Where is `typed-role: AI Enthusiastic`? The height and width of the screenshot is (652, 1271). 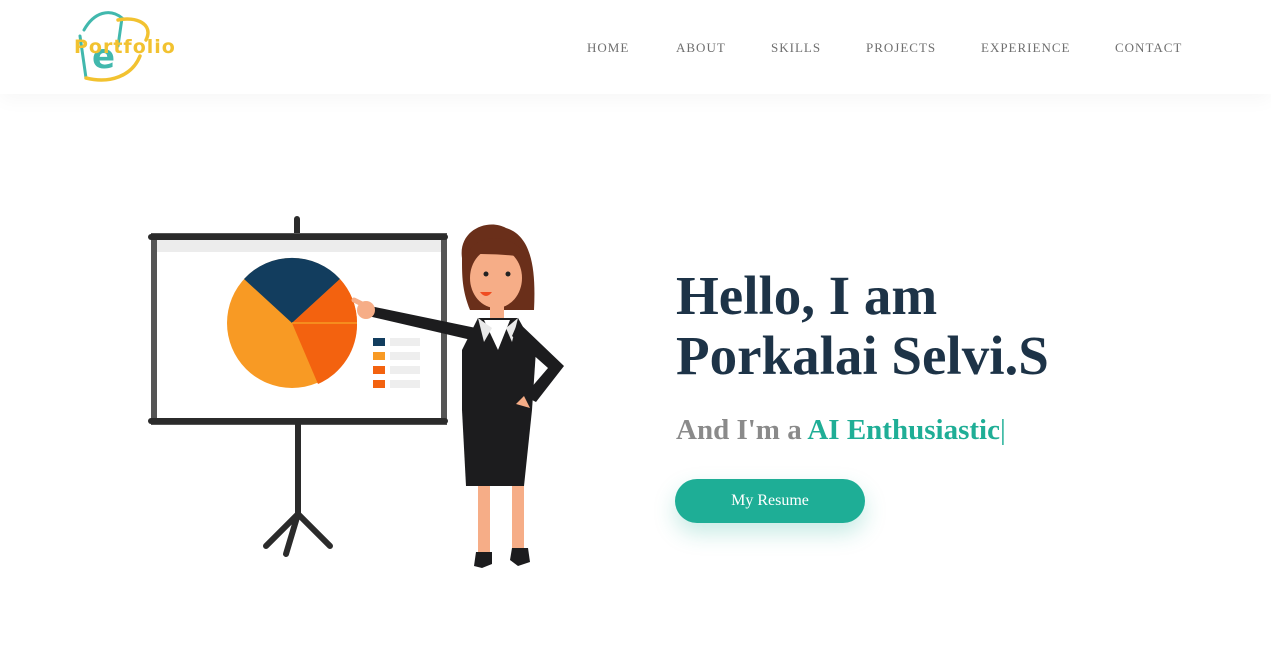
typed-role: AI Enthusiastic is located at coordinates (903, 430).